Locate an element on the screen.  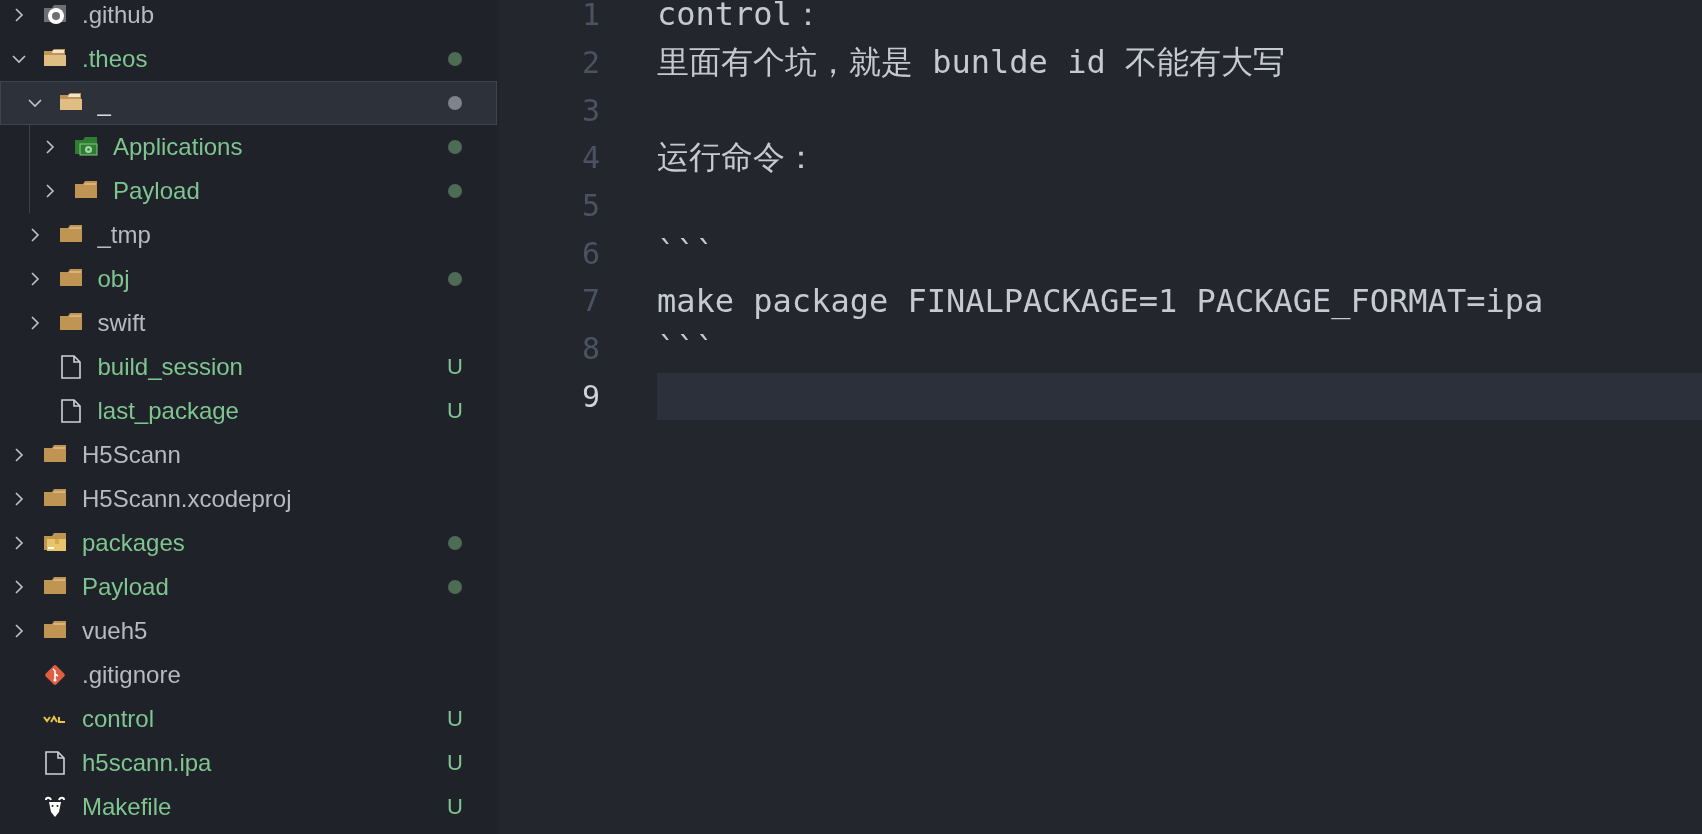
tree-row: H5Scann.xcodeproj is located at coordinates (248, 499).